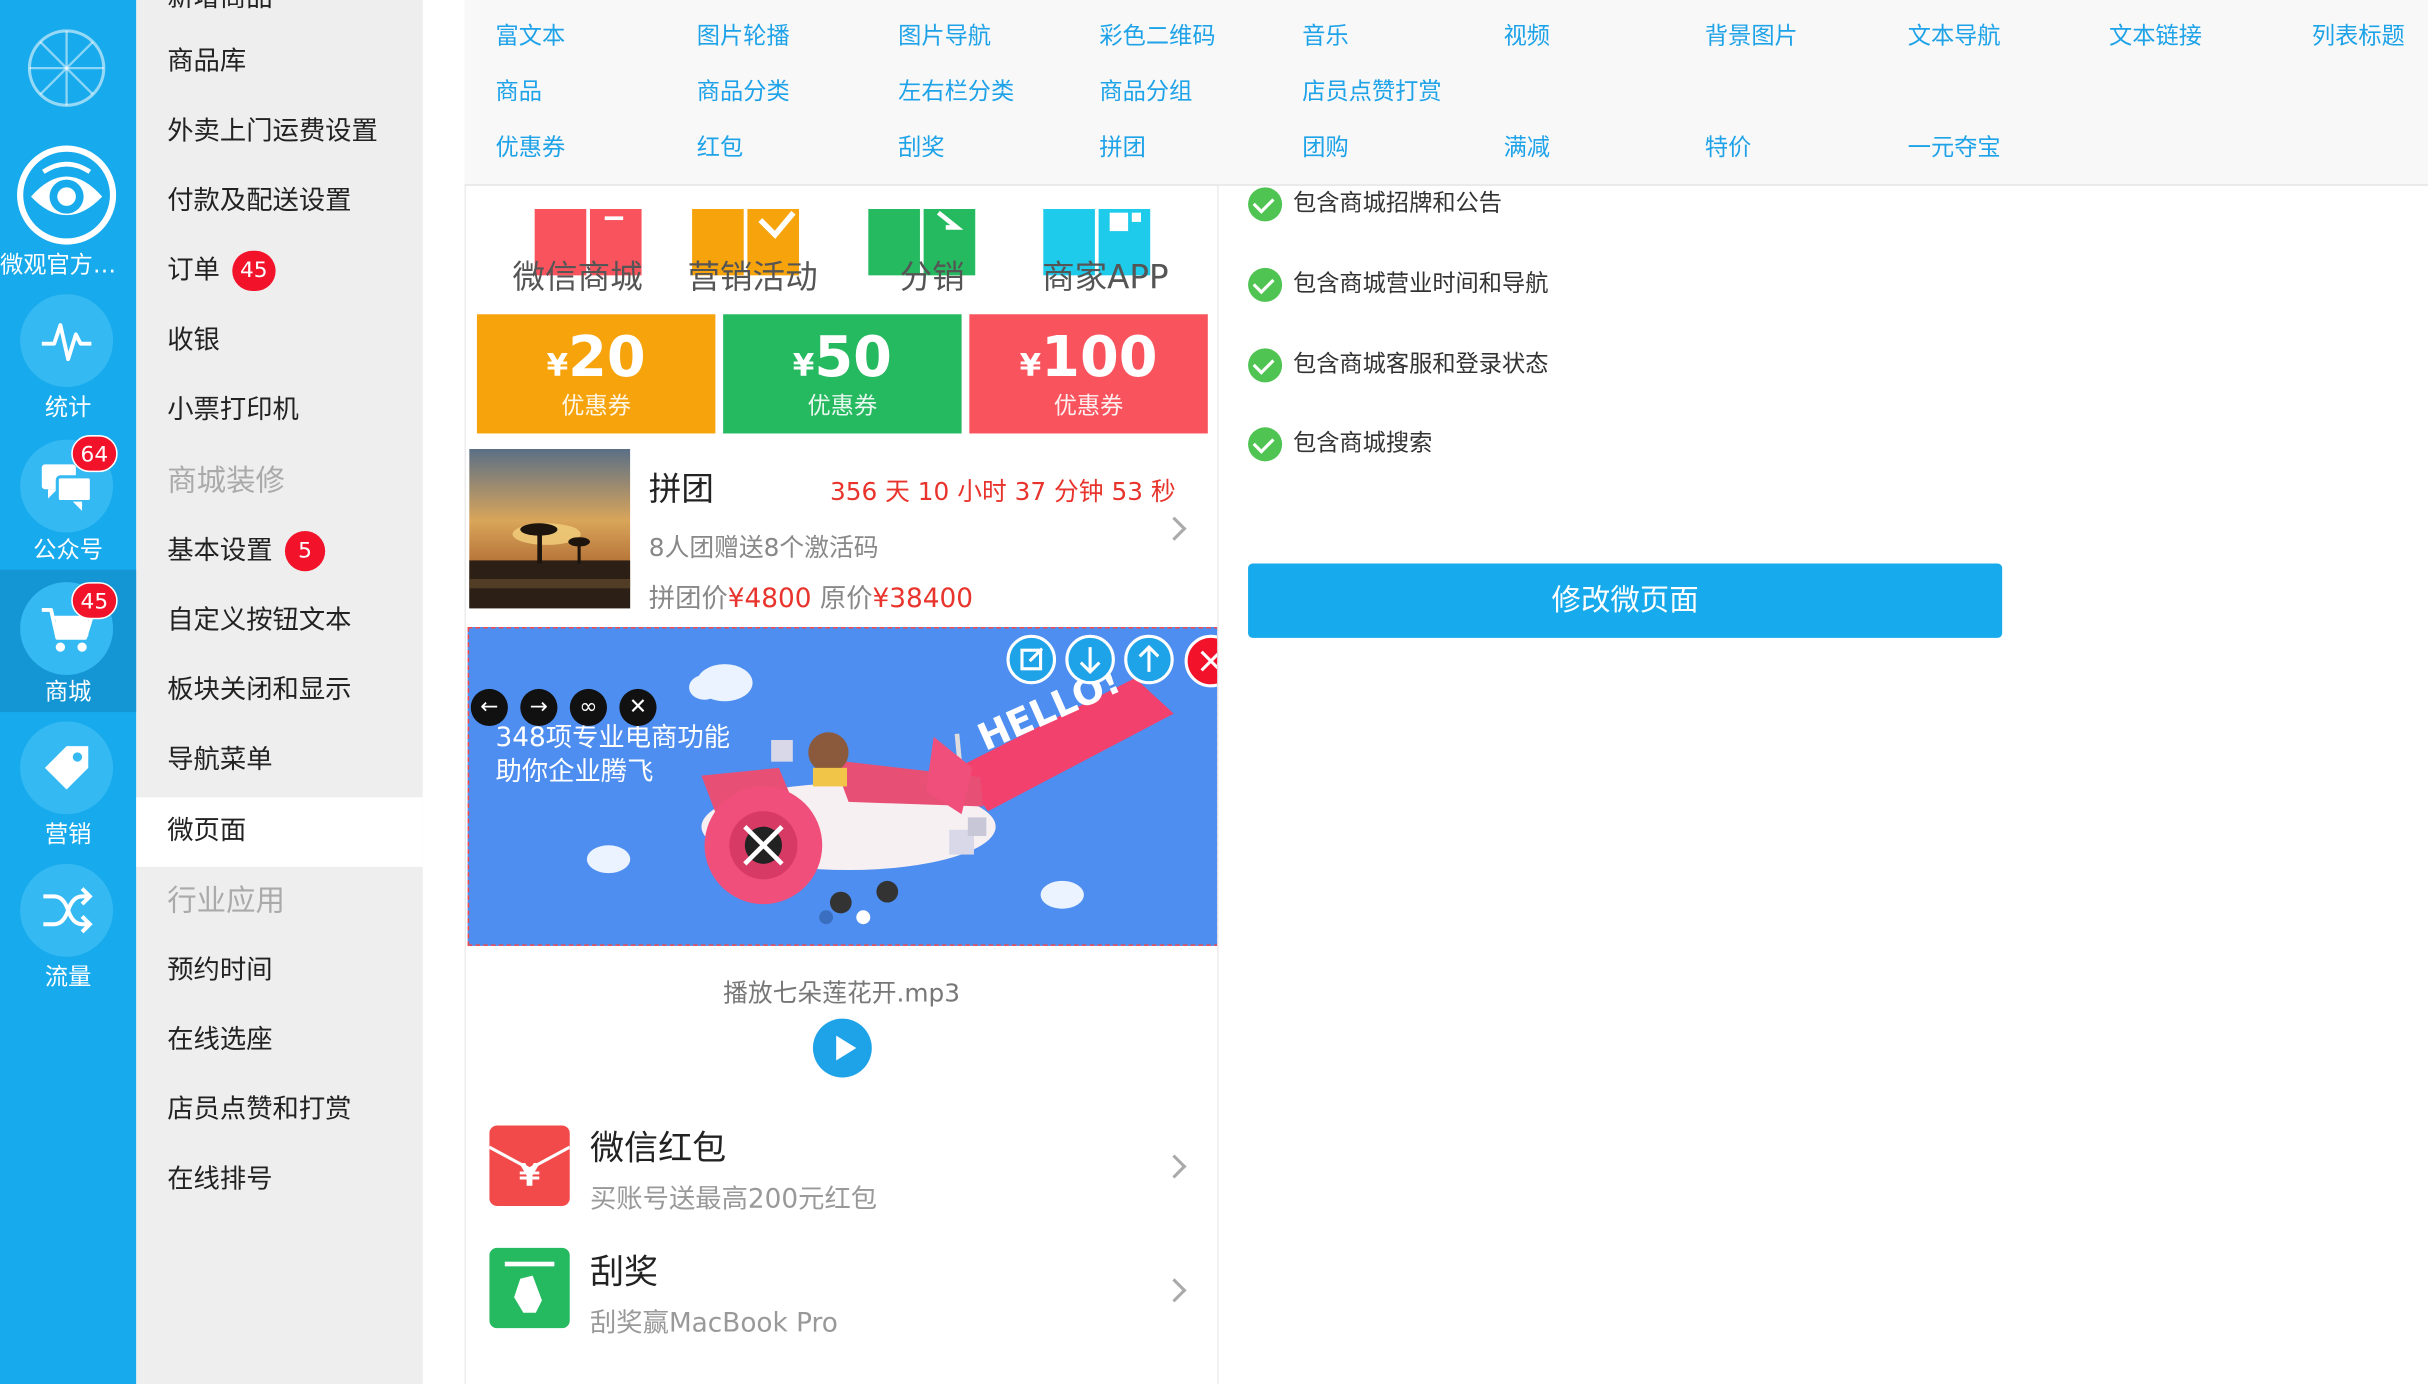 The image size is (2428, 1384). I want to click on rail-label: 营销, so click(68, 834).